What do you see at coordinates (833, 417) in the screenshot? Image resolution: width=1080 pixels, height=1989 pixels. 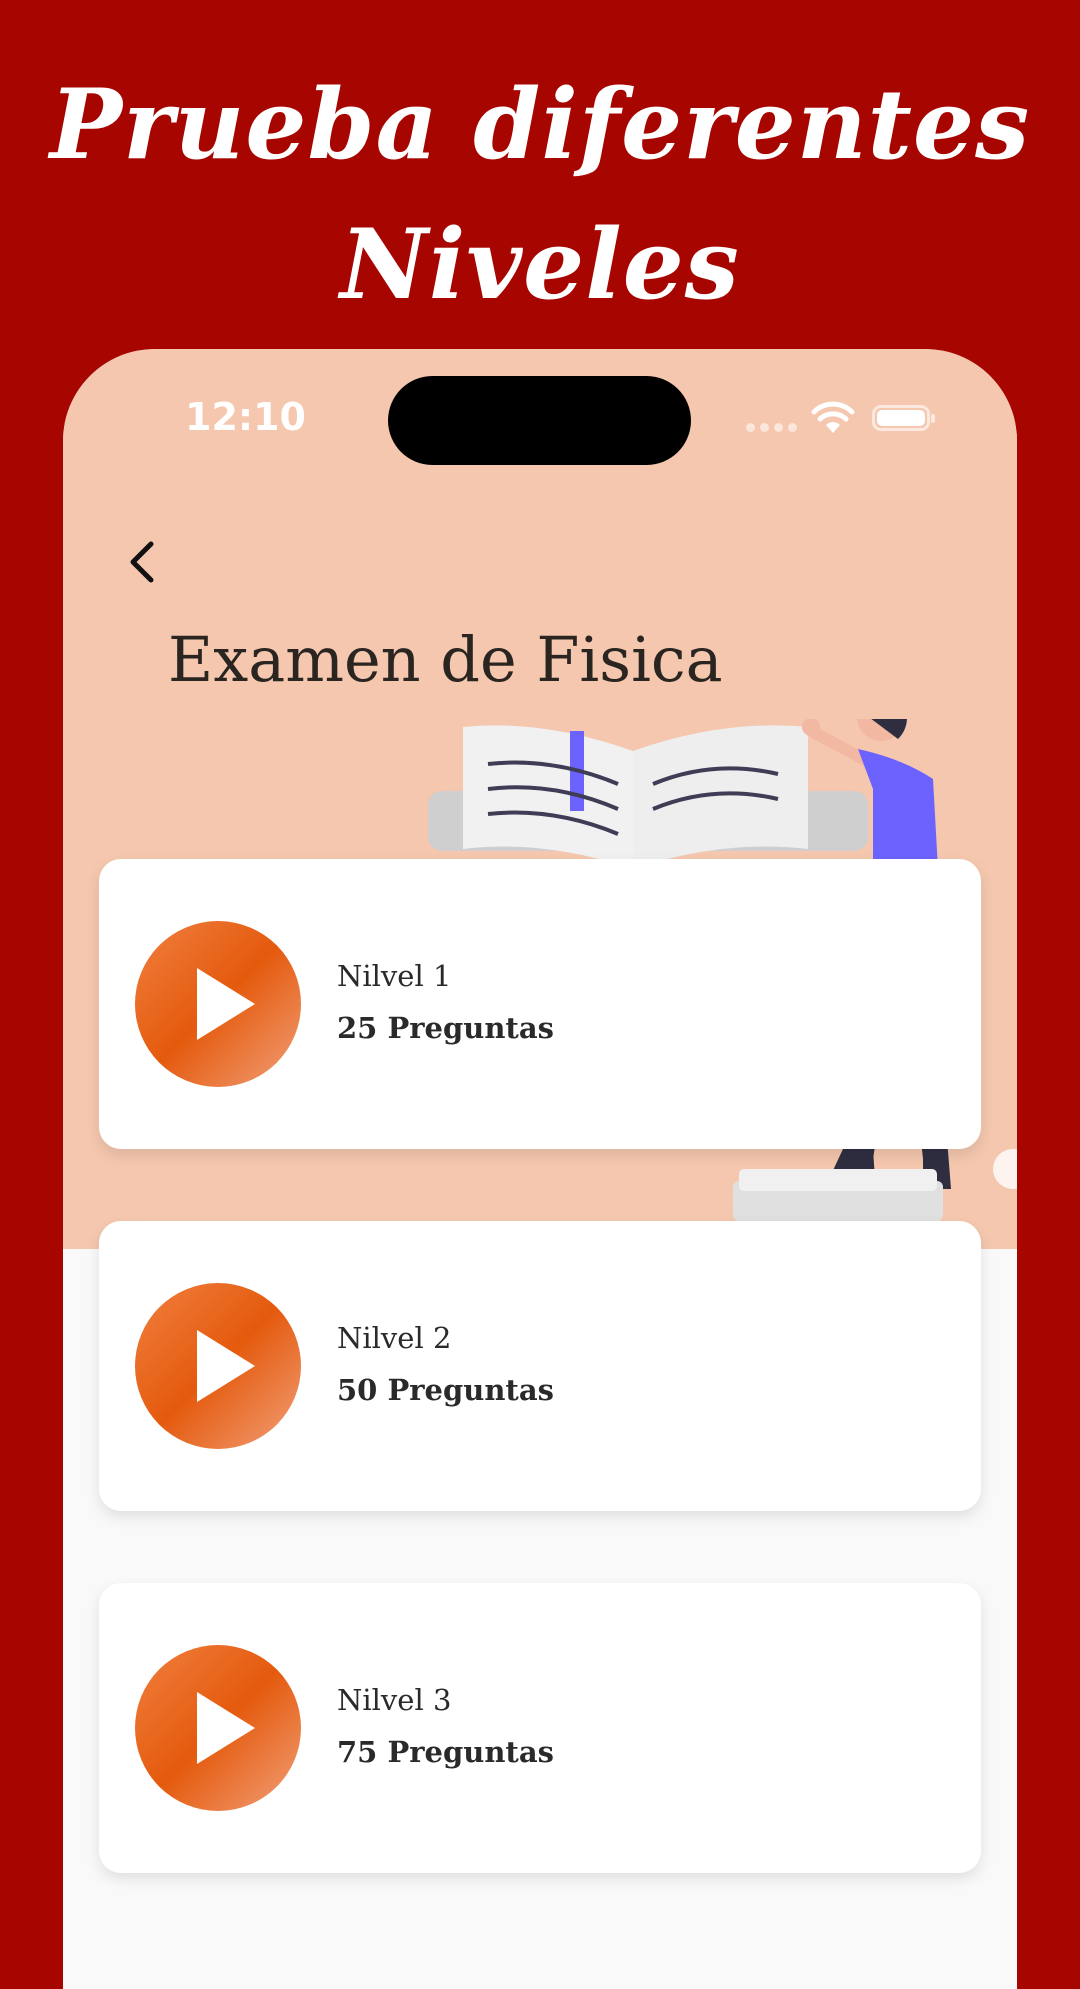 I see `wifi-icon` at bounding box center [833, 417].